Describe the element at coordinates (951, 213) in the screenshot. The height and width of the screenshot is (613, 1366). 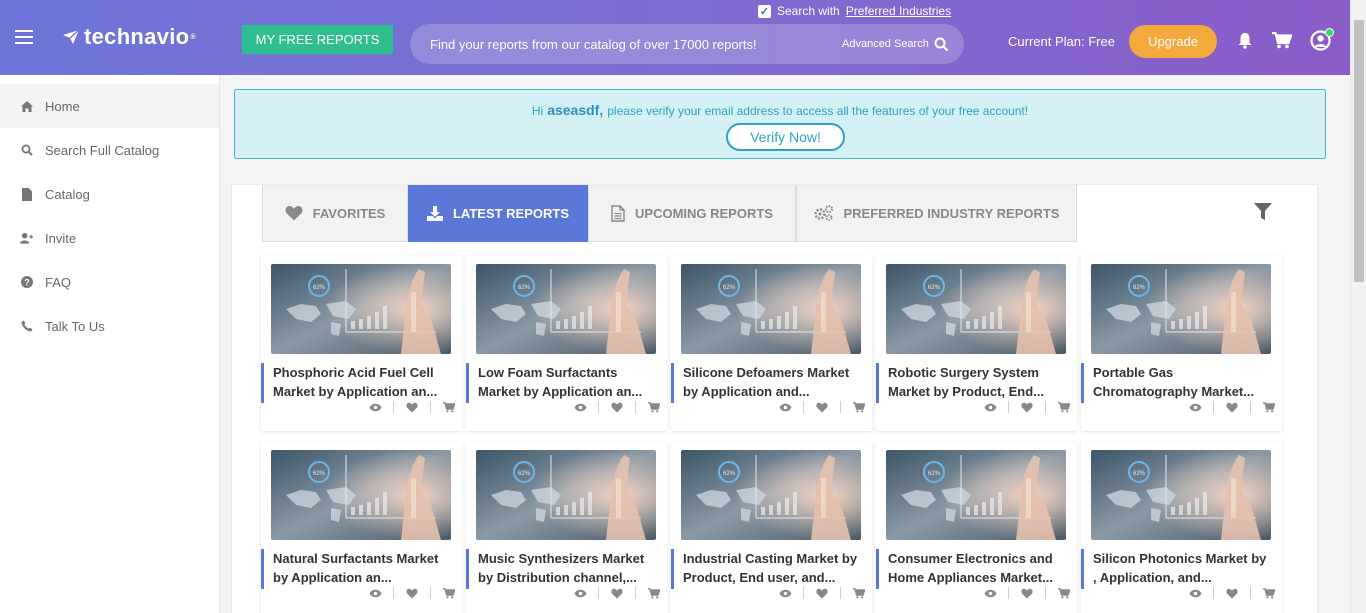
I see `tab-label: PREFERRED INDUSTRY REPORTS` at that location.